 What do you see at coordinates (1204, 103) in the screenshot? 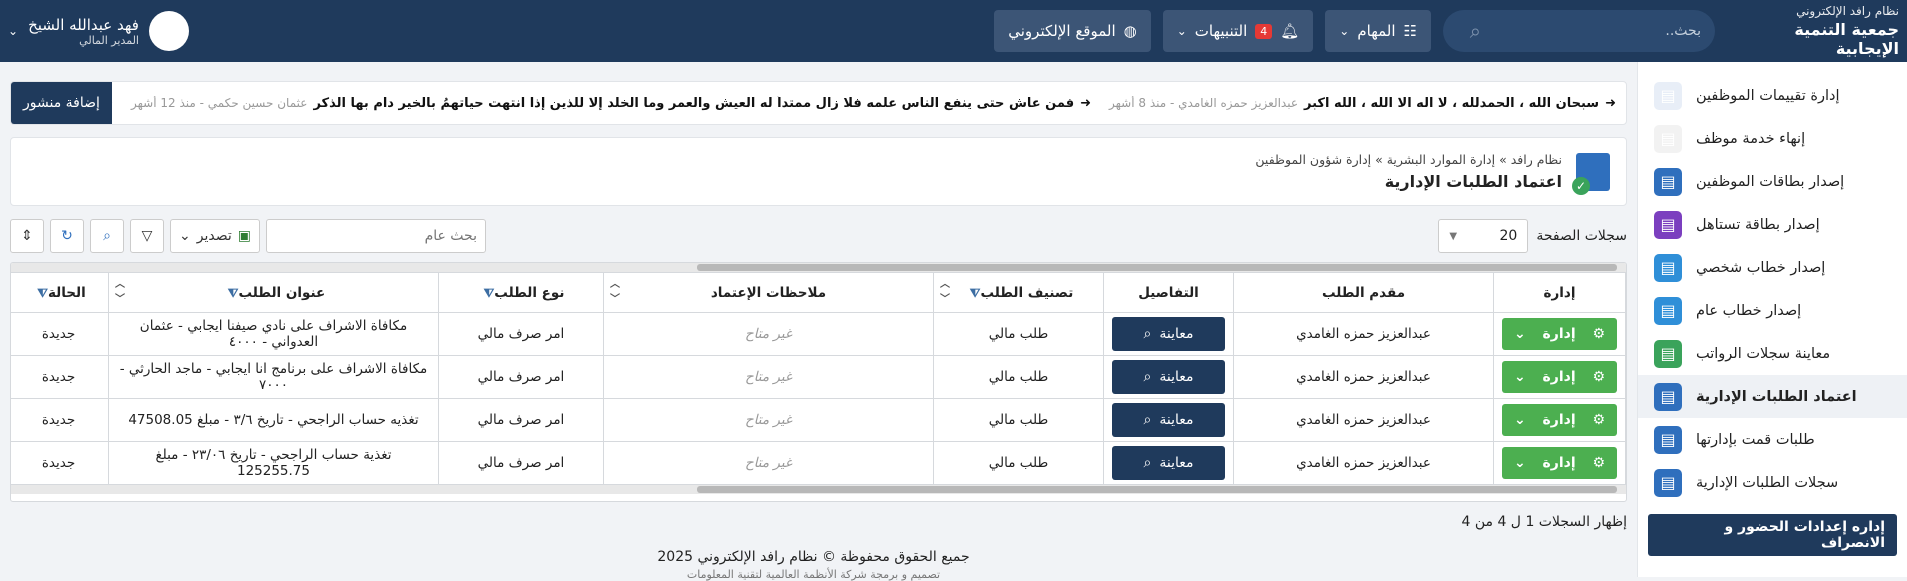
I see `ticker-meta: عبدالعزيز حمزه الغامدي - منذ 8 أشهر` at bounding box center [1204, 103].